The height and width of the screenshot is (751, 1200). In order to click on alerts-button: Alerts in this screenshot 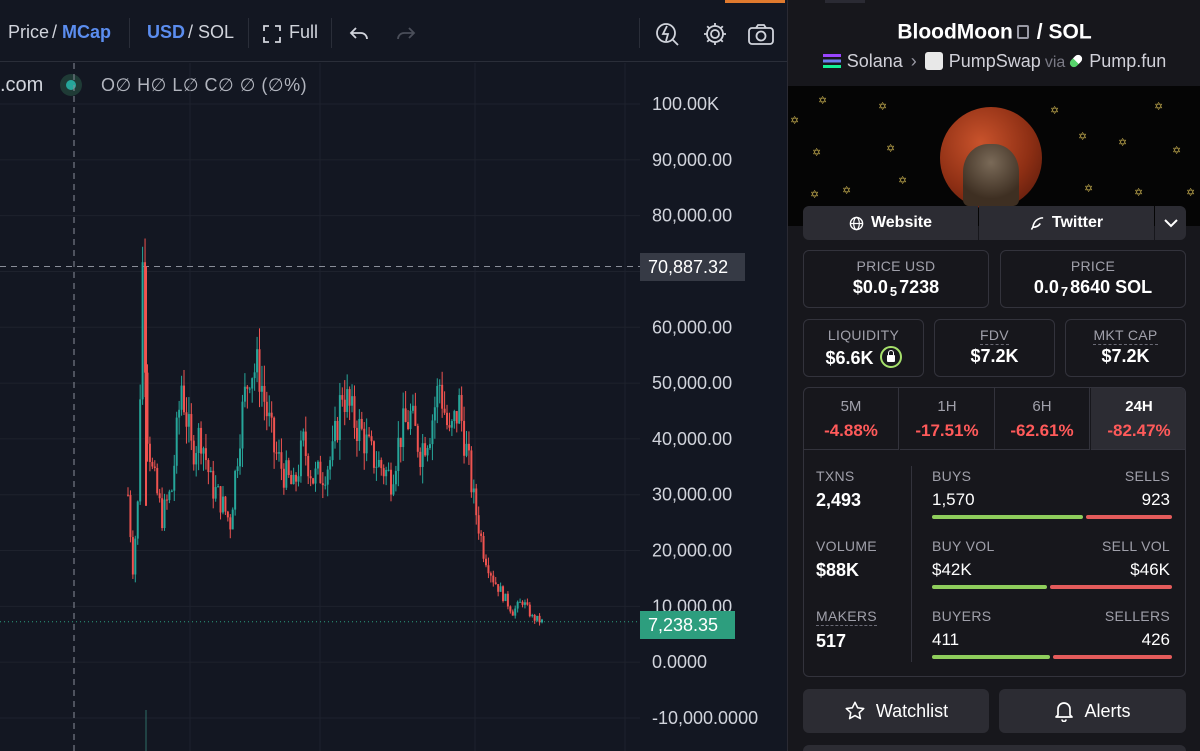, I will do `click(1092, 711)`.